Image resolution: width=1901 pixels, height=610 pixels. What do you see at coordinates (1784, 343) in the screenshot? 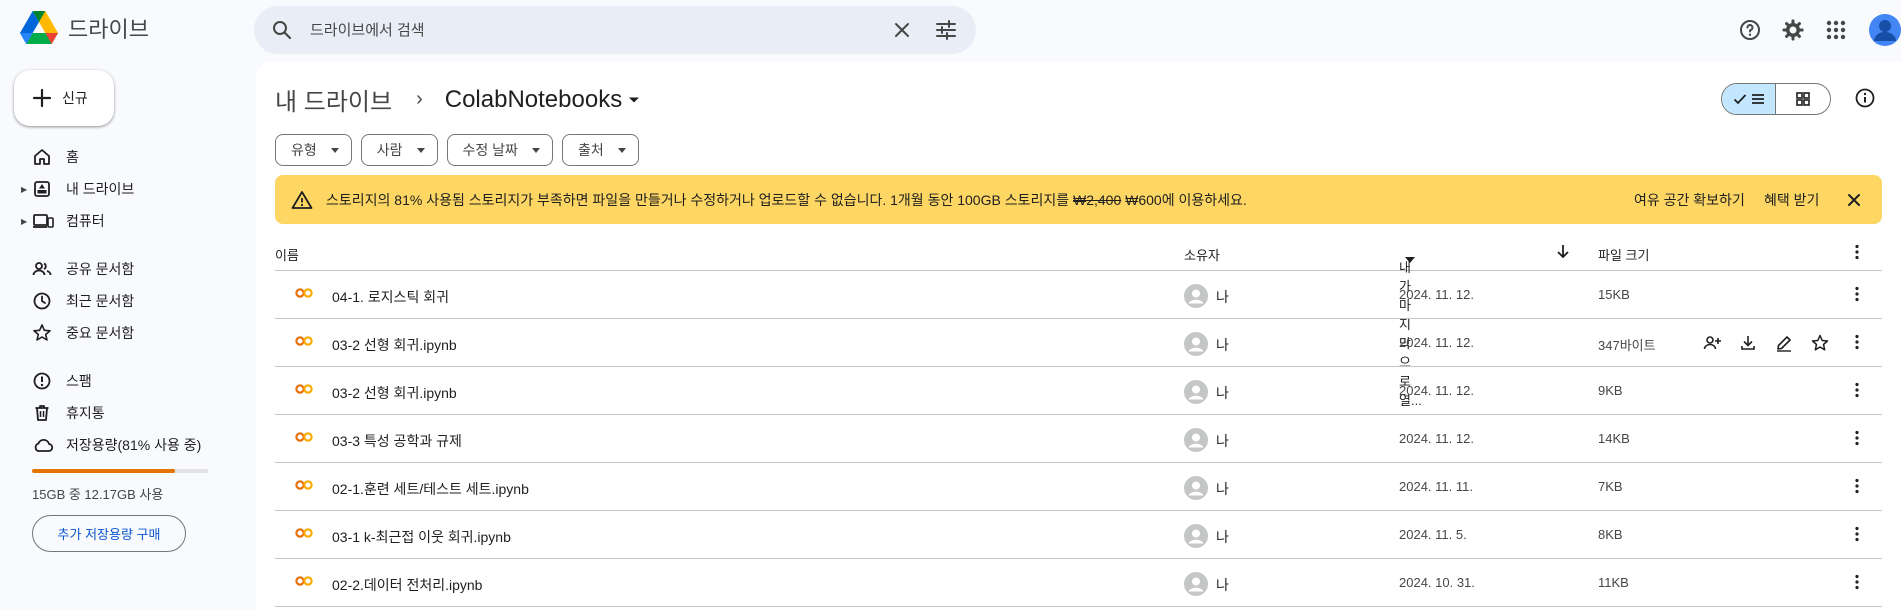
I see `rename-pencil-icon` at bounding box center [1784, 343].